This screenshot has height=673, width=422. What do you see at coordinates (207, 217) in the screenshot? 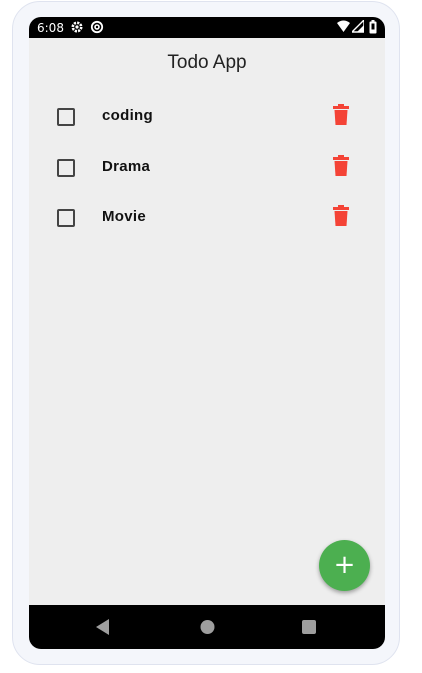
I see `todo-item: Movie` at bounding box center [207, 217].